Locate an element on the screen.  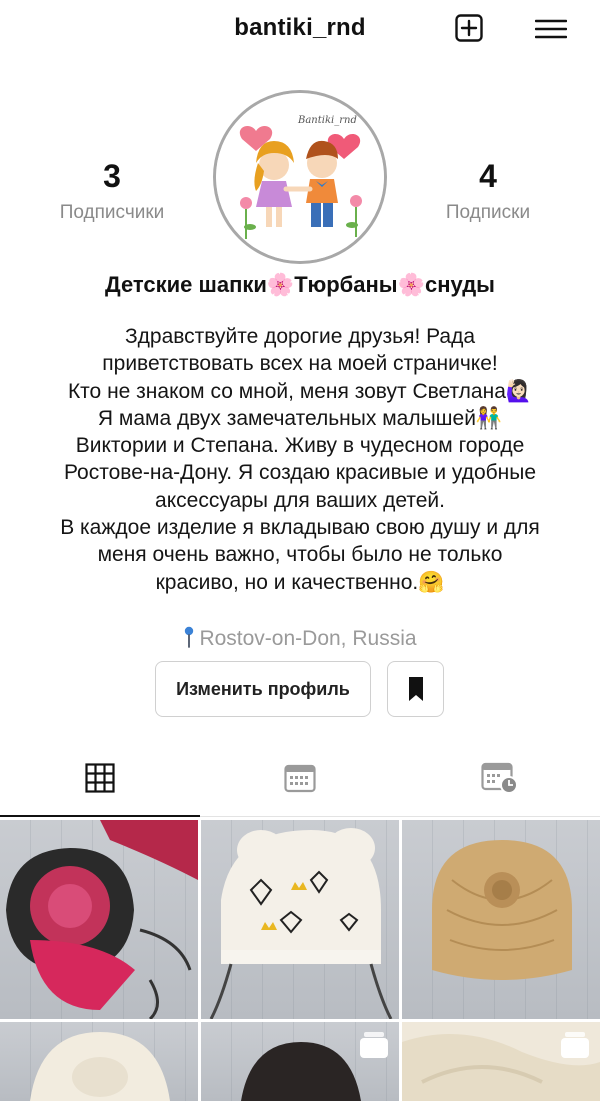
bio-line: меня очень важно, чтобы было не только is located at coordinates (300, 555).